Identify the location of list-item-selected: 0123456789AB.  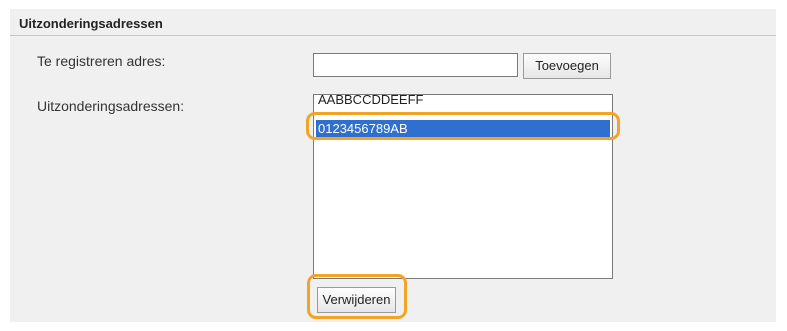
(463, 128).